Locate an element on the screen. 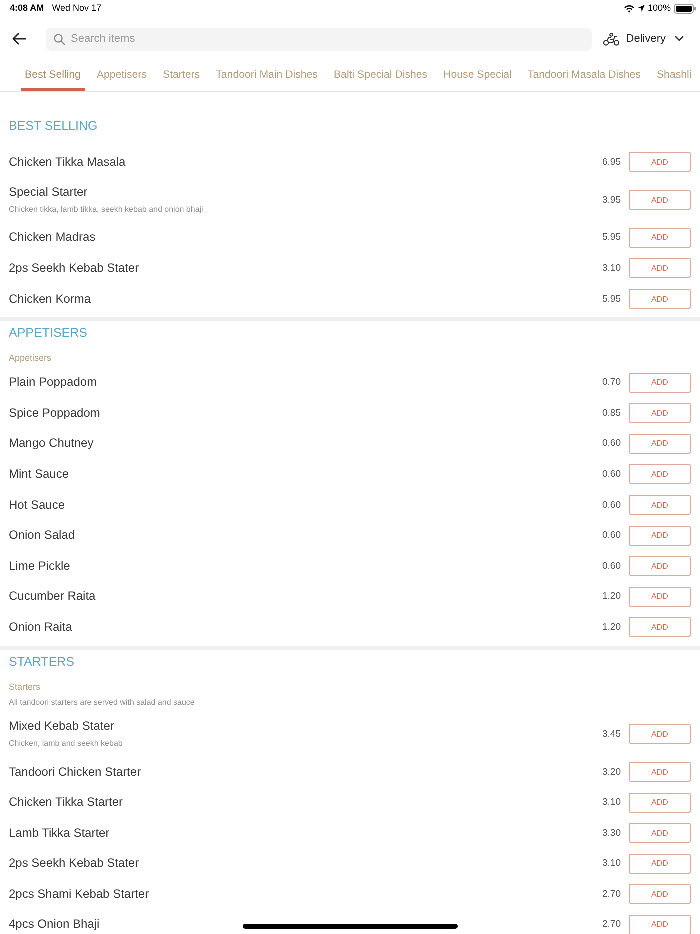 This screenshot has width=700, height=934. item-name: Tandoori Chicken Starter is located at coordinates (75, 772).